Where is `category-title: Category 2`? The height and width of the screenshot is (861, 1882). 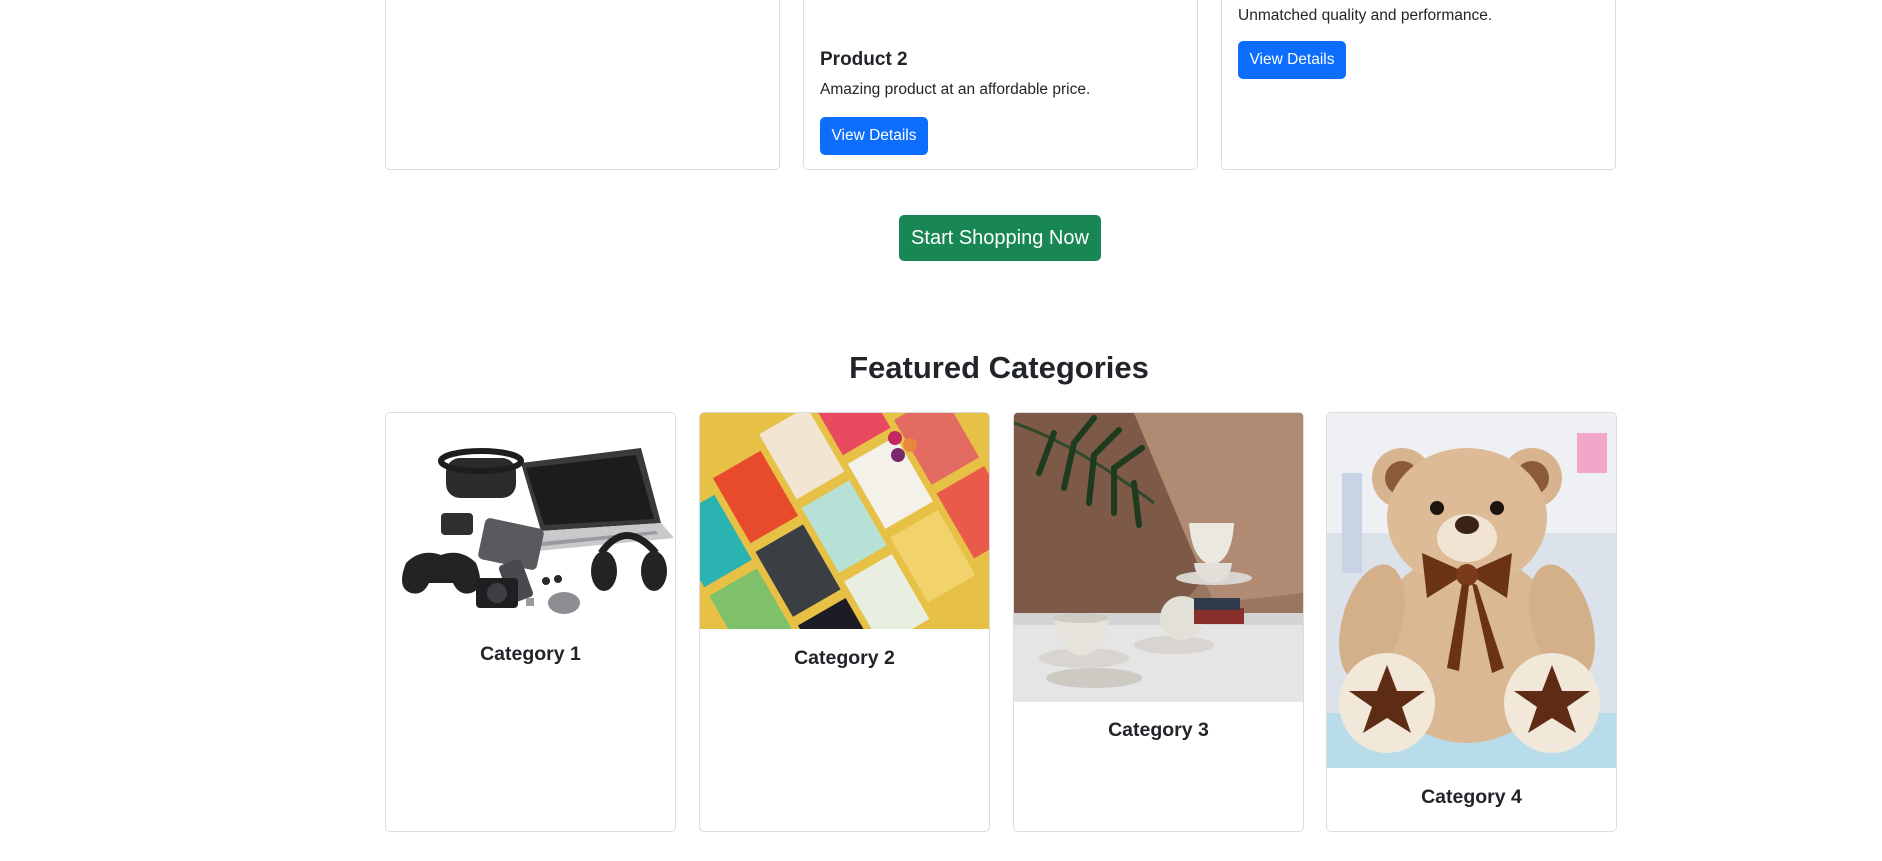 category-title: Category 2 is located at coordinates (844, 658).